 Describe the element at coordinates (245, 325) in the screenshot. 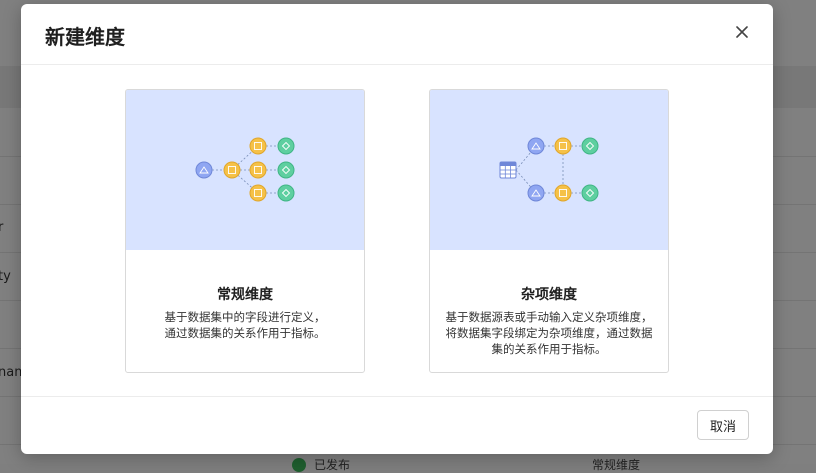

I see `card-description: 基于数据集中的字段进行定义， 通过数据集的关系作用于指标。` at that location.